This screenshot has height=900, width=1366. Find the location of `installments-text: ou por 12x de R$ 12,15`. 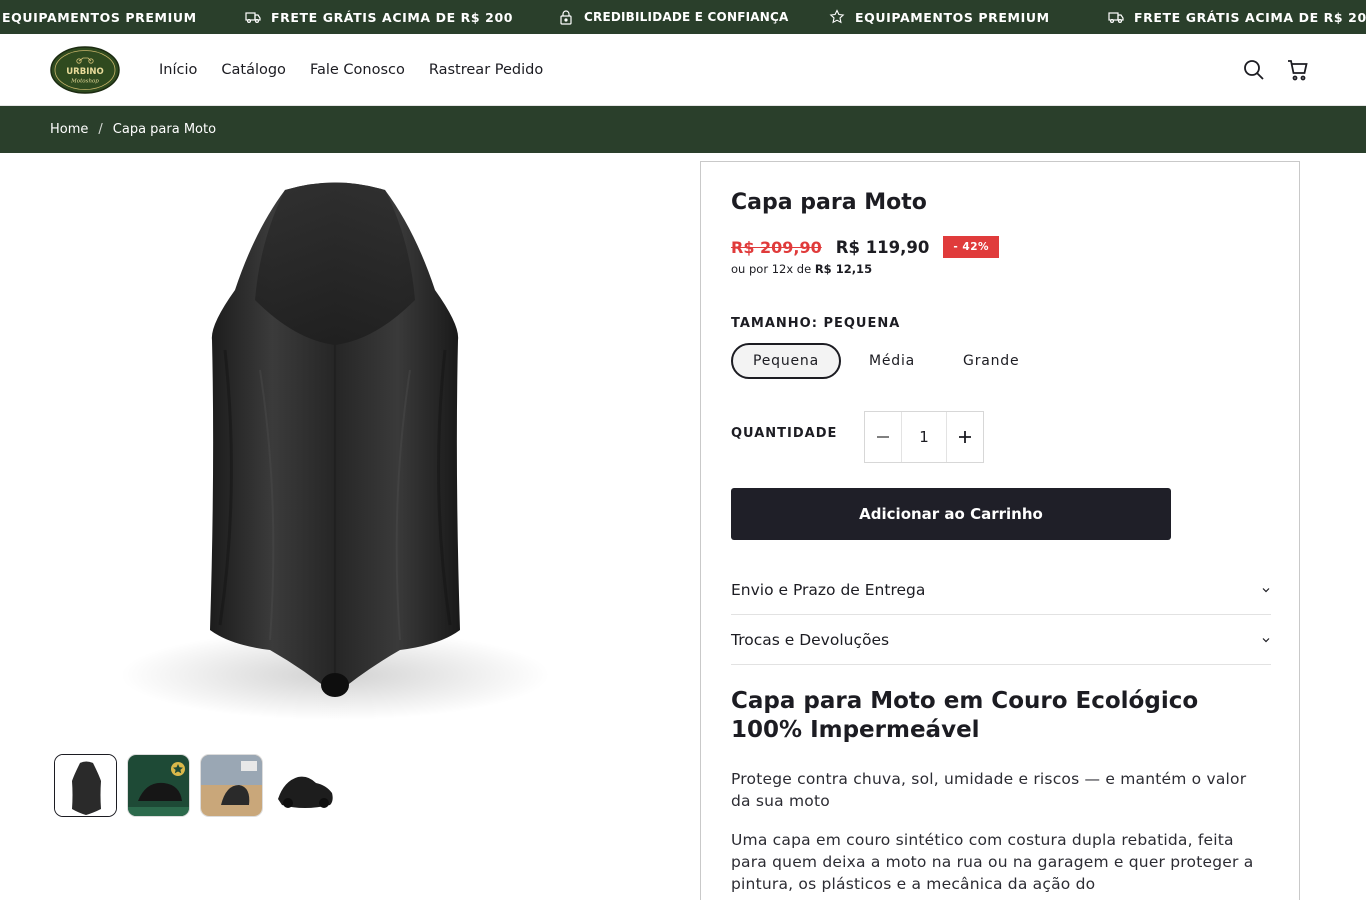

installments-text: ou por 12x de R$ 12,15 is located at coordinates (801, 269).